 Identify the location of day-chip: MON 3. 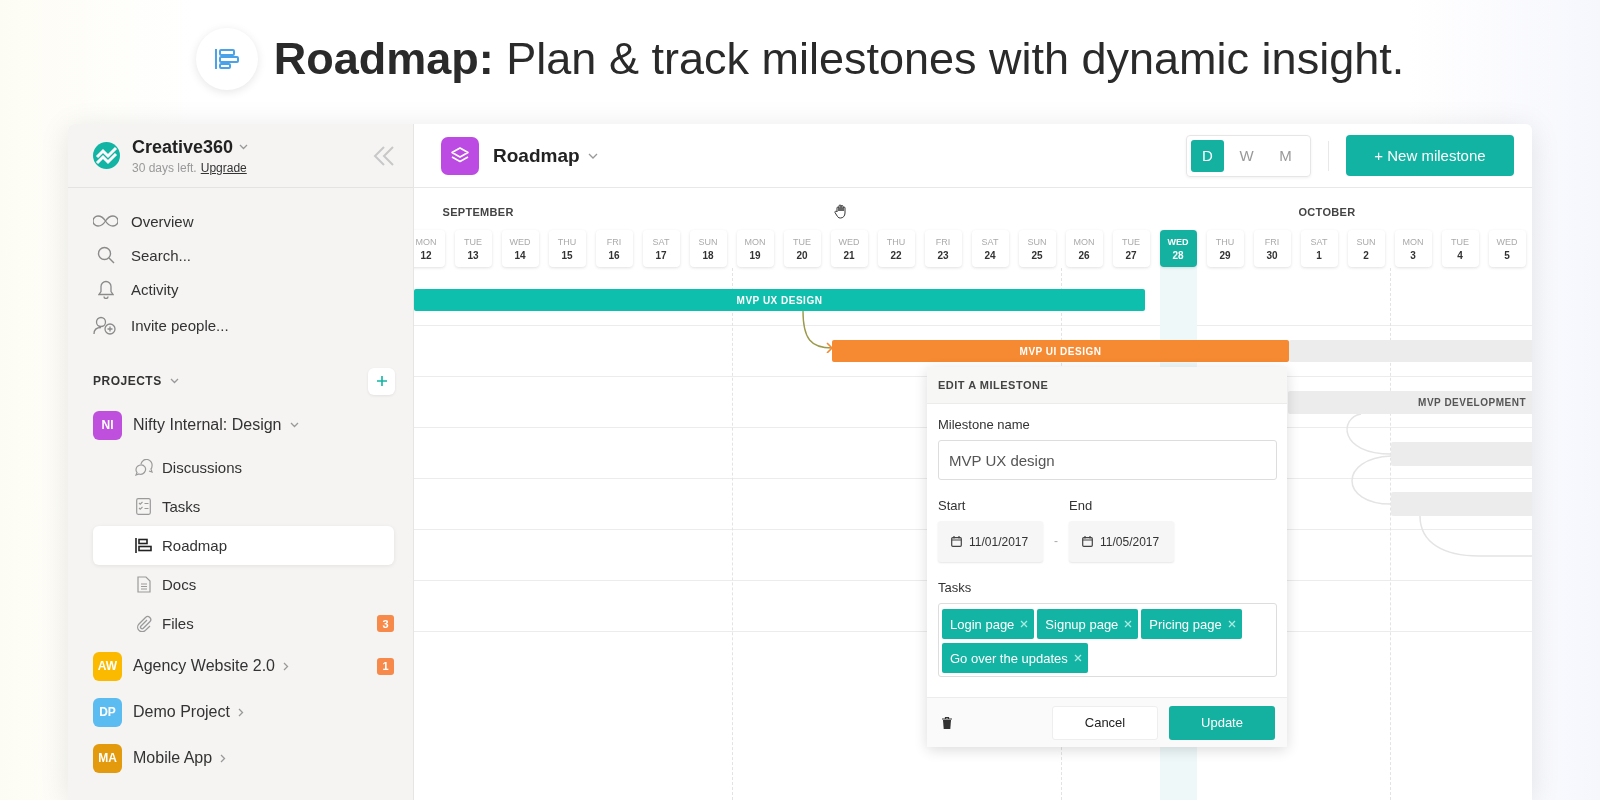
(1413, 248).